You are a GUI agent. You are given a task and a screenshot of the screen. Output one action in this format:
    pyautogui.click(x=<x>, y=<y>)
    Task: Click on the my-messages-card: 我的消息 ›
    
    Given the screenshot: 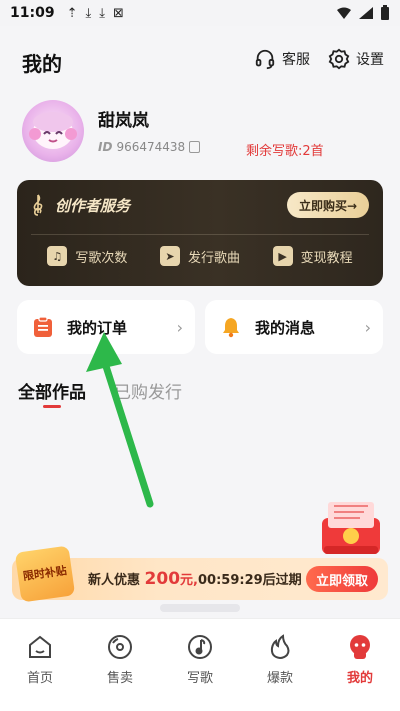 What is the action you would take?
    pyautogui.click(x=294, y=327)
    